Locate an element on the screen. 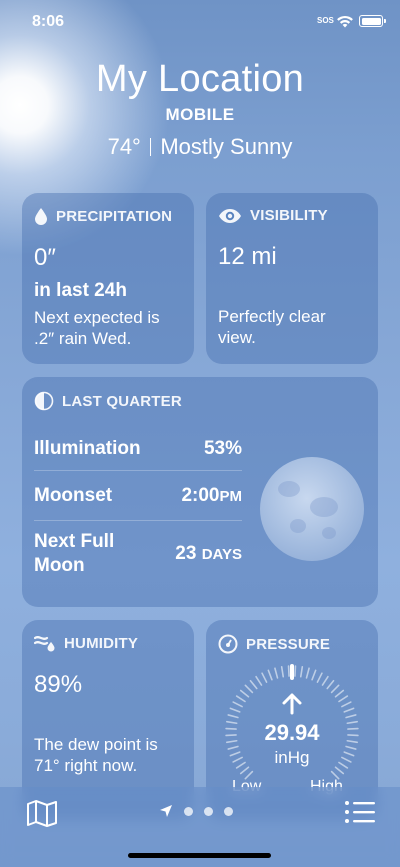 Image resolution: width=400 pixels, height=867 pixels. moon-row-illumination: Illumination 53% is located at coordinates (138, 449).